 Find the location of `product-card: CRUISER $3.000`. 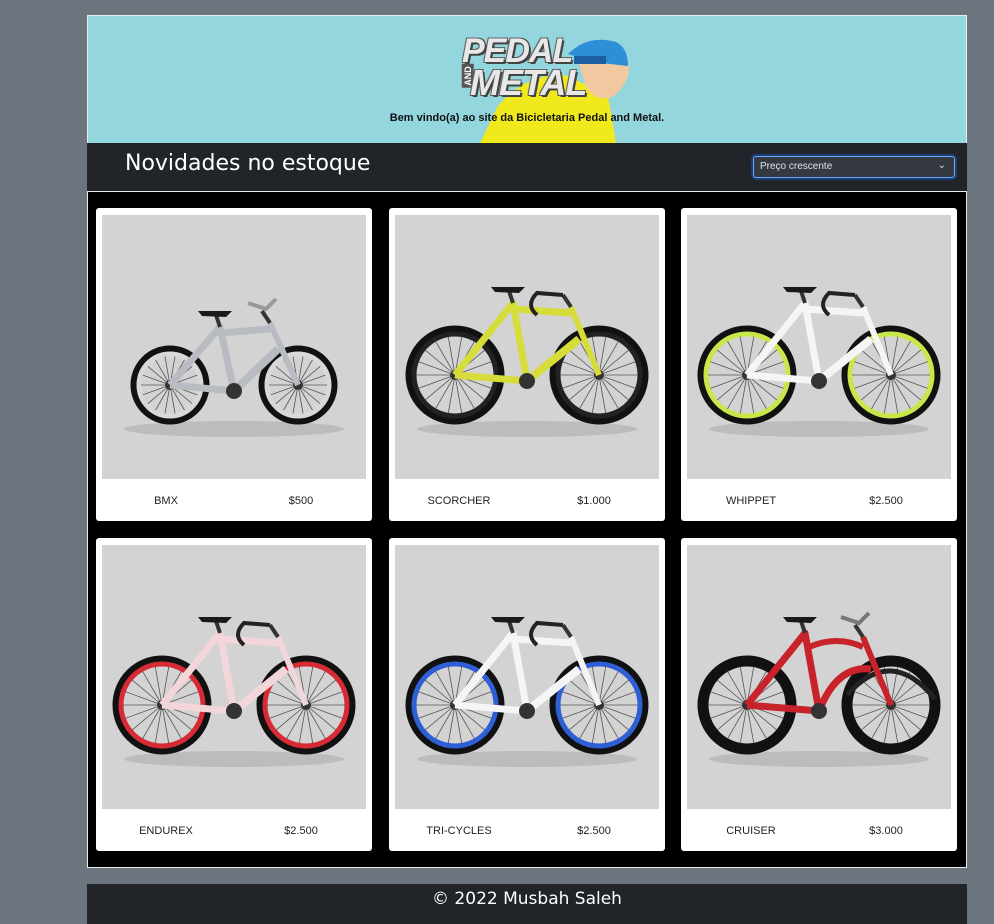

product-card: CRUISER $3.000 is located at coordinates (819, 694).